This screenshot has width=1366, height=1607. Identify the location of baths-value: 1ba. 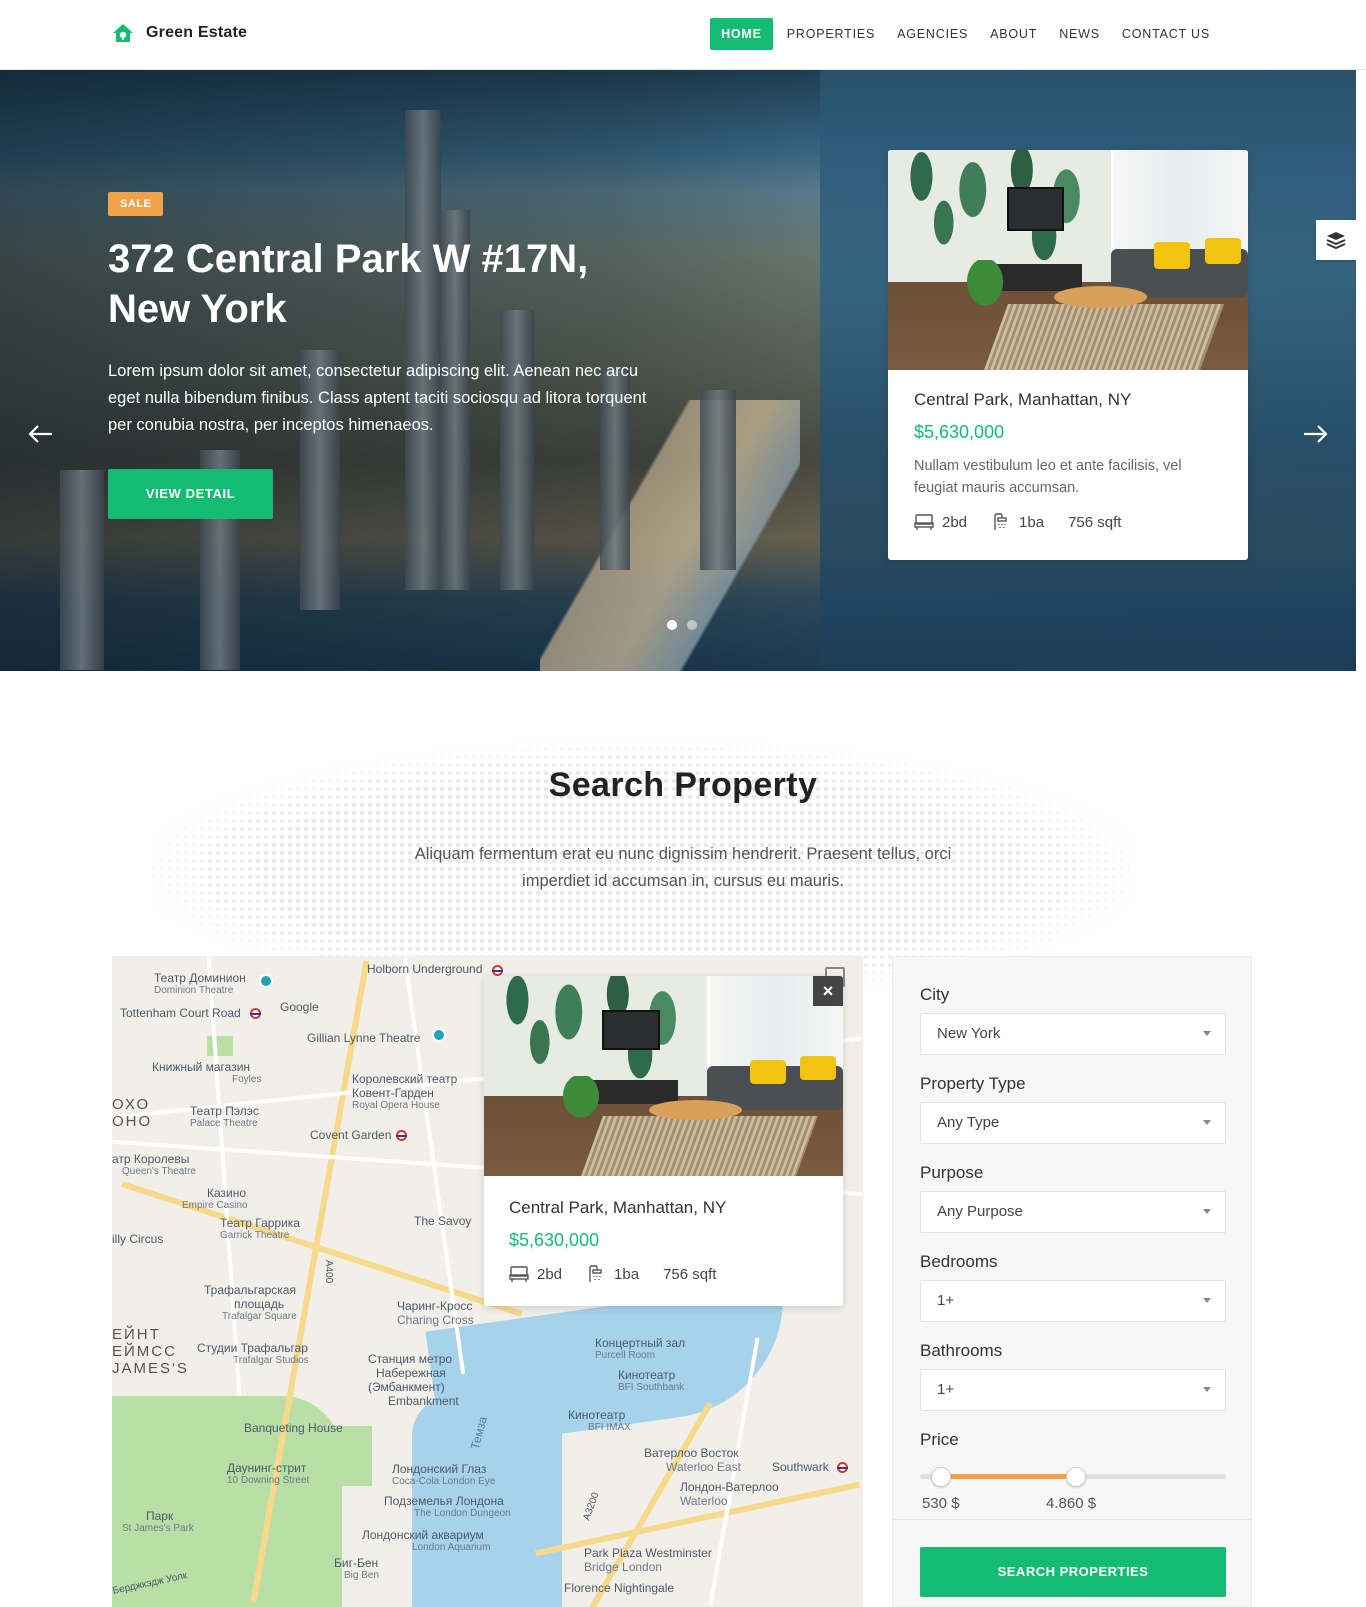
(1032, 522).